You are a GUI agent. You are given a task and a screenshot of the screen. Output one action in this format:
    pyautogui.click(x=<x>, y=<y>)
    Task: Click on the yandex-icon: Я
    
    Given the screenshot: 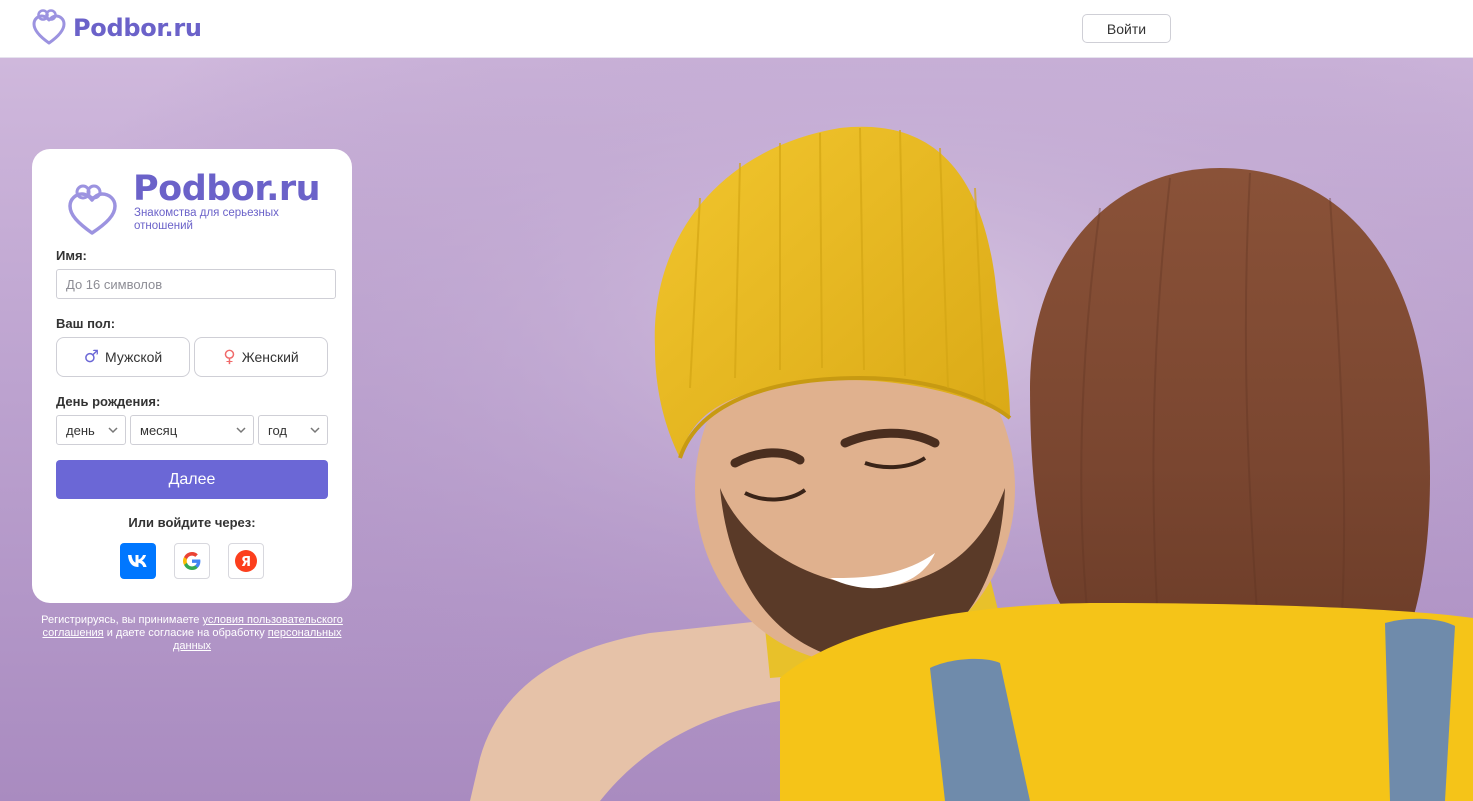 What is the action you would take?
    pyautogui.click(x=246, y=561)
    